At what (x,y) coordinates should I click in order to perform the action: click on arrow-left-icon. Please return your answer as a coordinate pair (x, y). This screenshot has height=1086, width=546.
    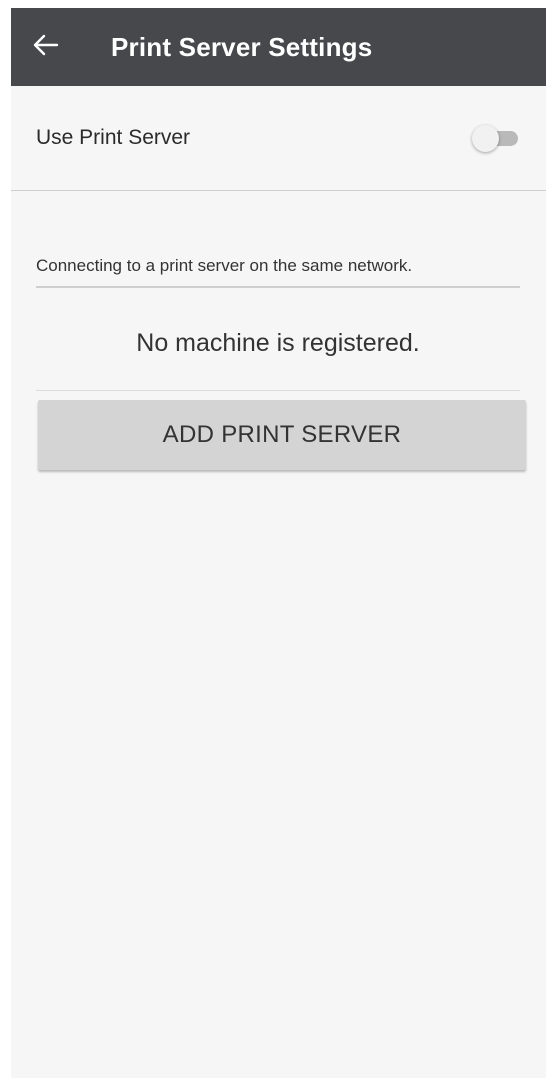
    Looking at the image, I should click on (46, 47).